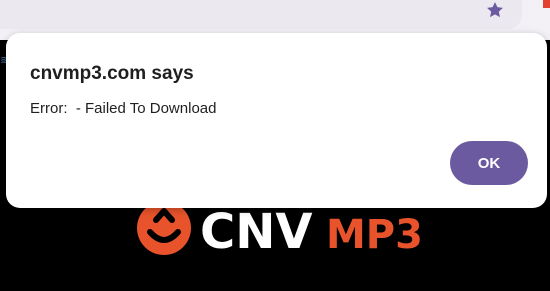  Describe the element at coordinates (256, 232) in the screenshot. I see `logo-text-cnv: CNV` at that location.